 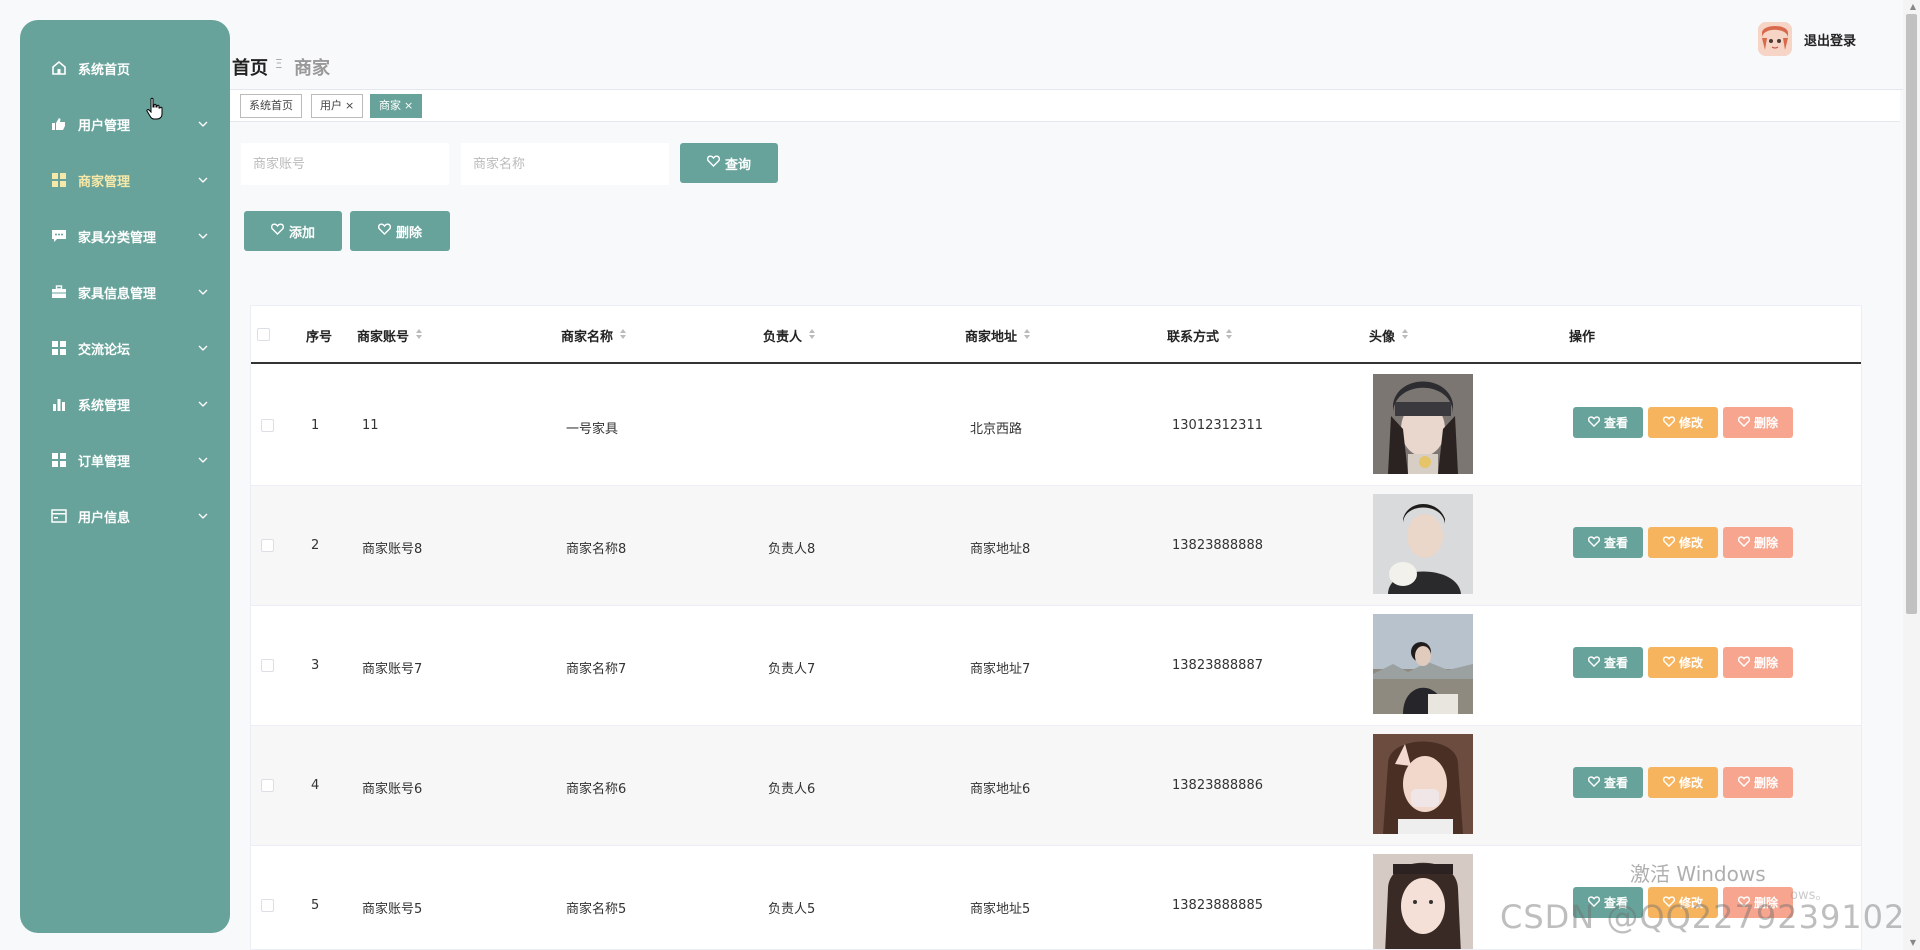 What do you see at coordinates (998, 335) in the screenshot?
I see `column-header-address: 商家地址` at bounding box center [998, 335].